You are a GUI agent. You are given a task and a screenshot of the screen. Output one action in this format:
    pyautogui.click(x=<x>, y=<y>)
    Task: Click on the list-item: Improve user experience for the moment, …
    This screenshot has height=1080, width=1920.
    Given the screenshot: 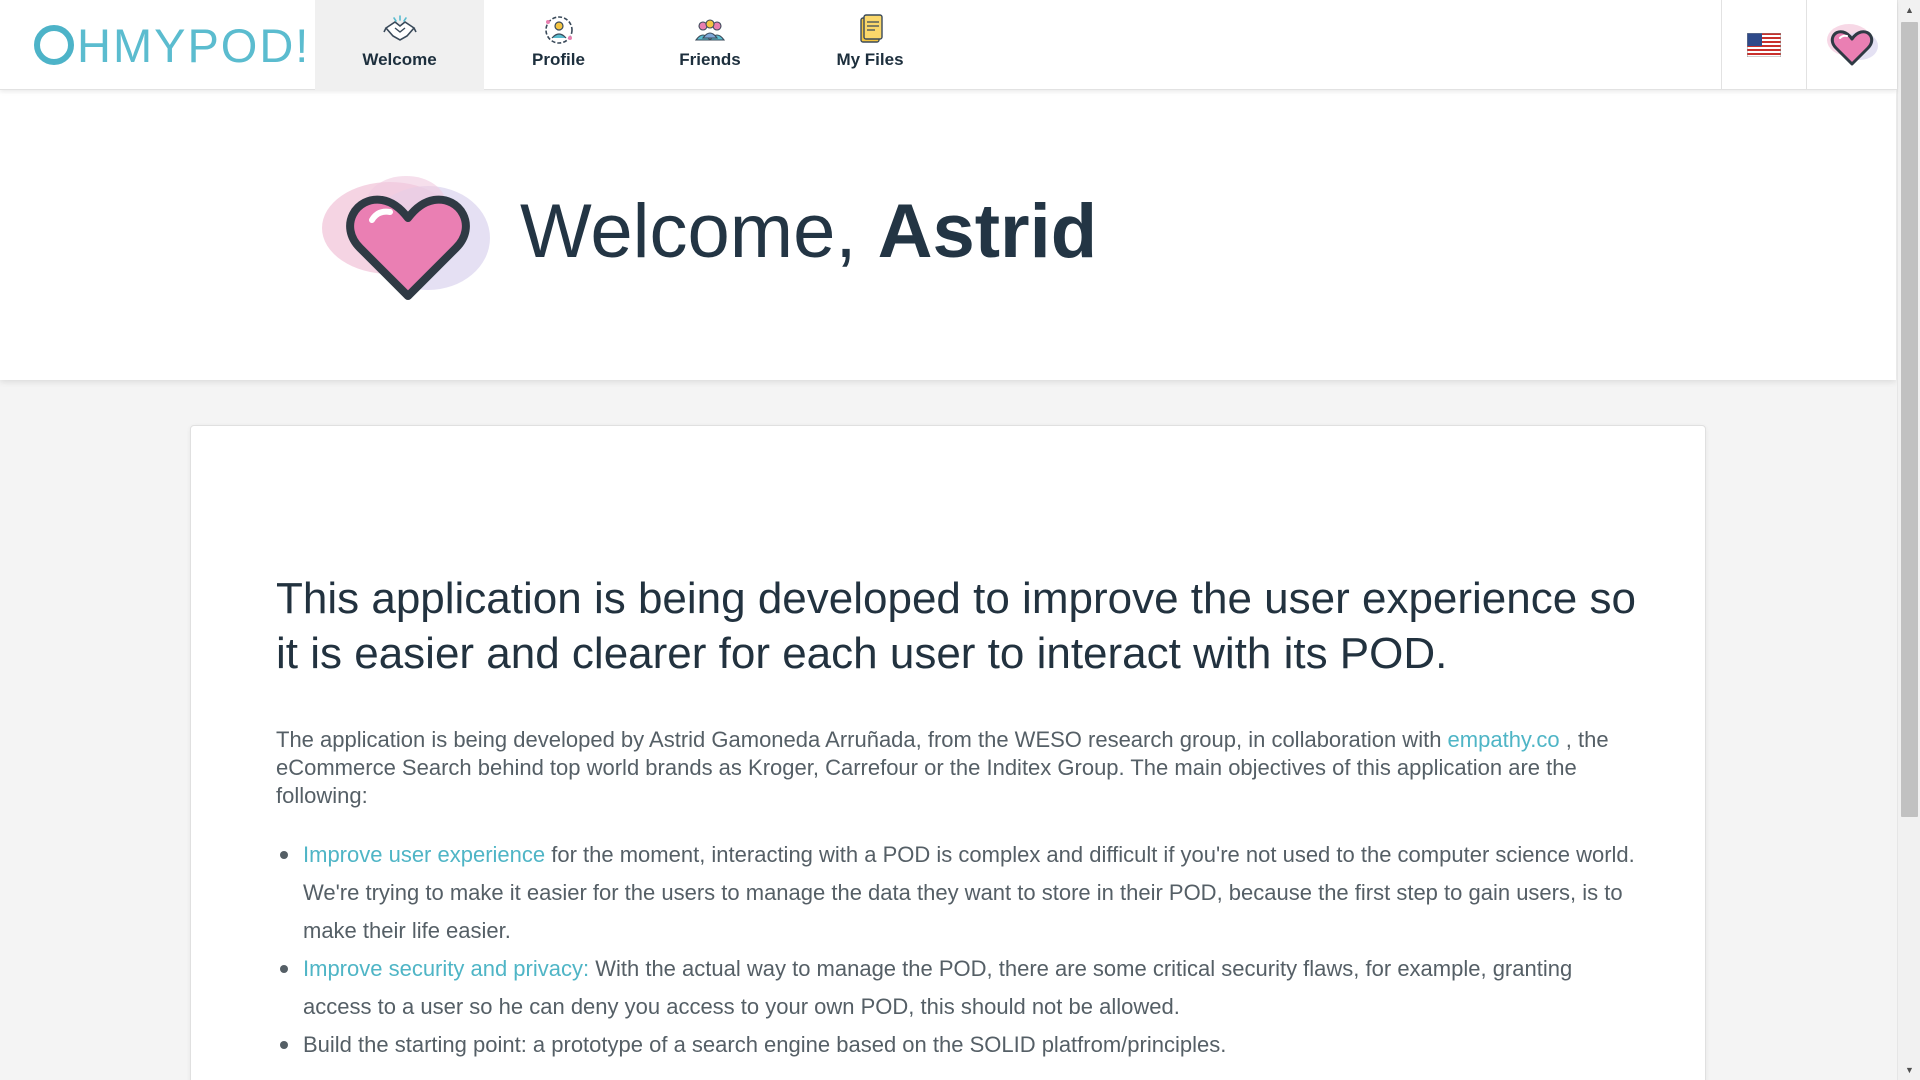 What is the action you would take?
    pyautogui.click(x=956, y=893)
    